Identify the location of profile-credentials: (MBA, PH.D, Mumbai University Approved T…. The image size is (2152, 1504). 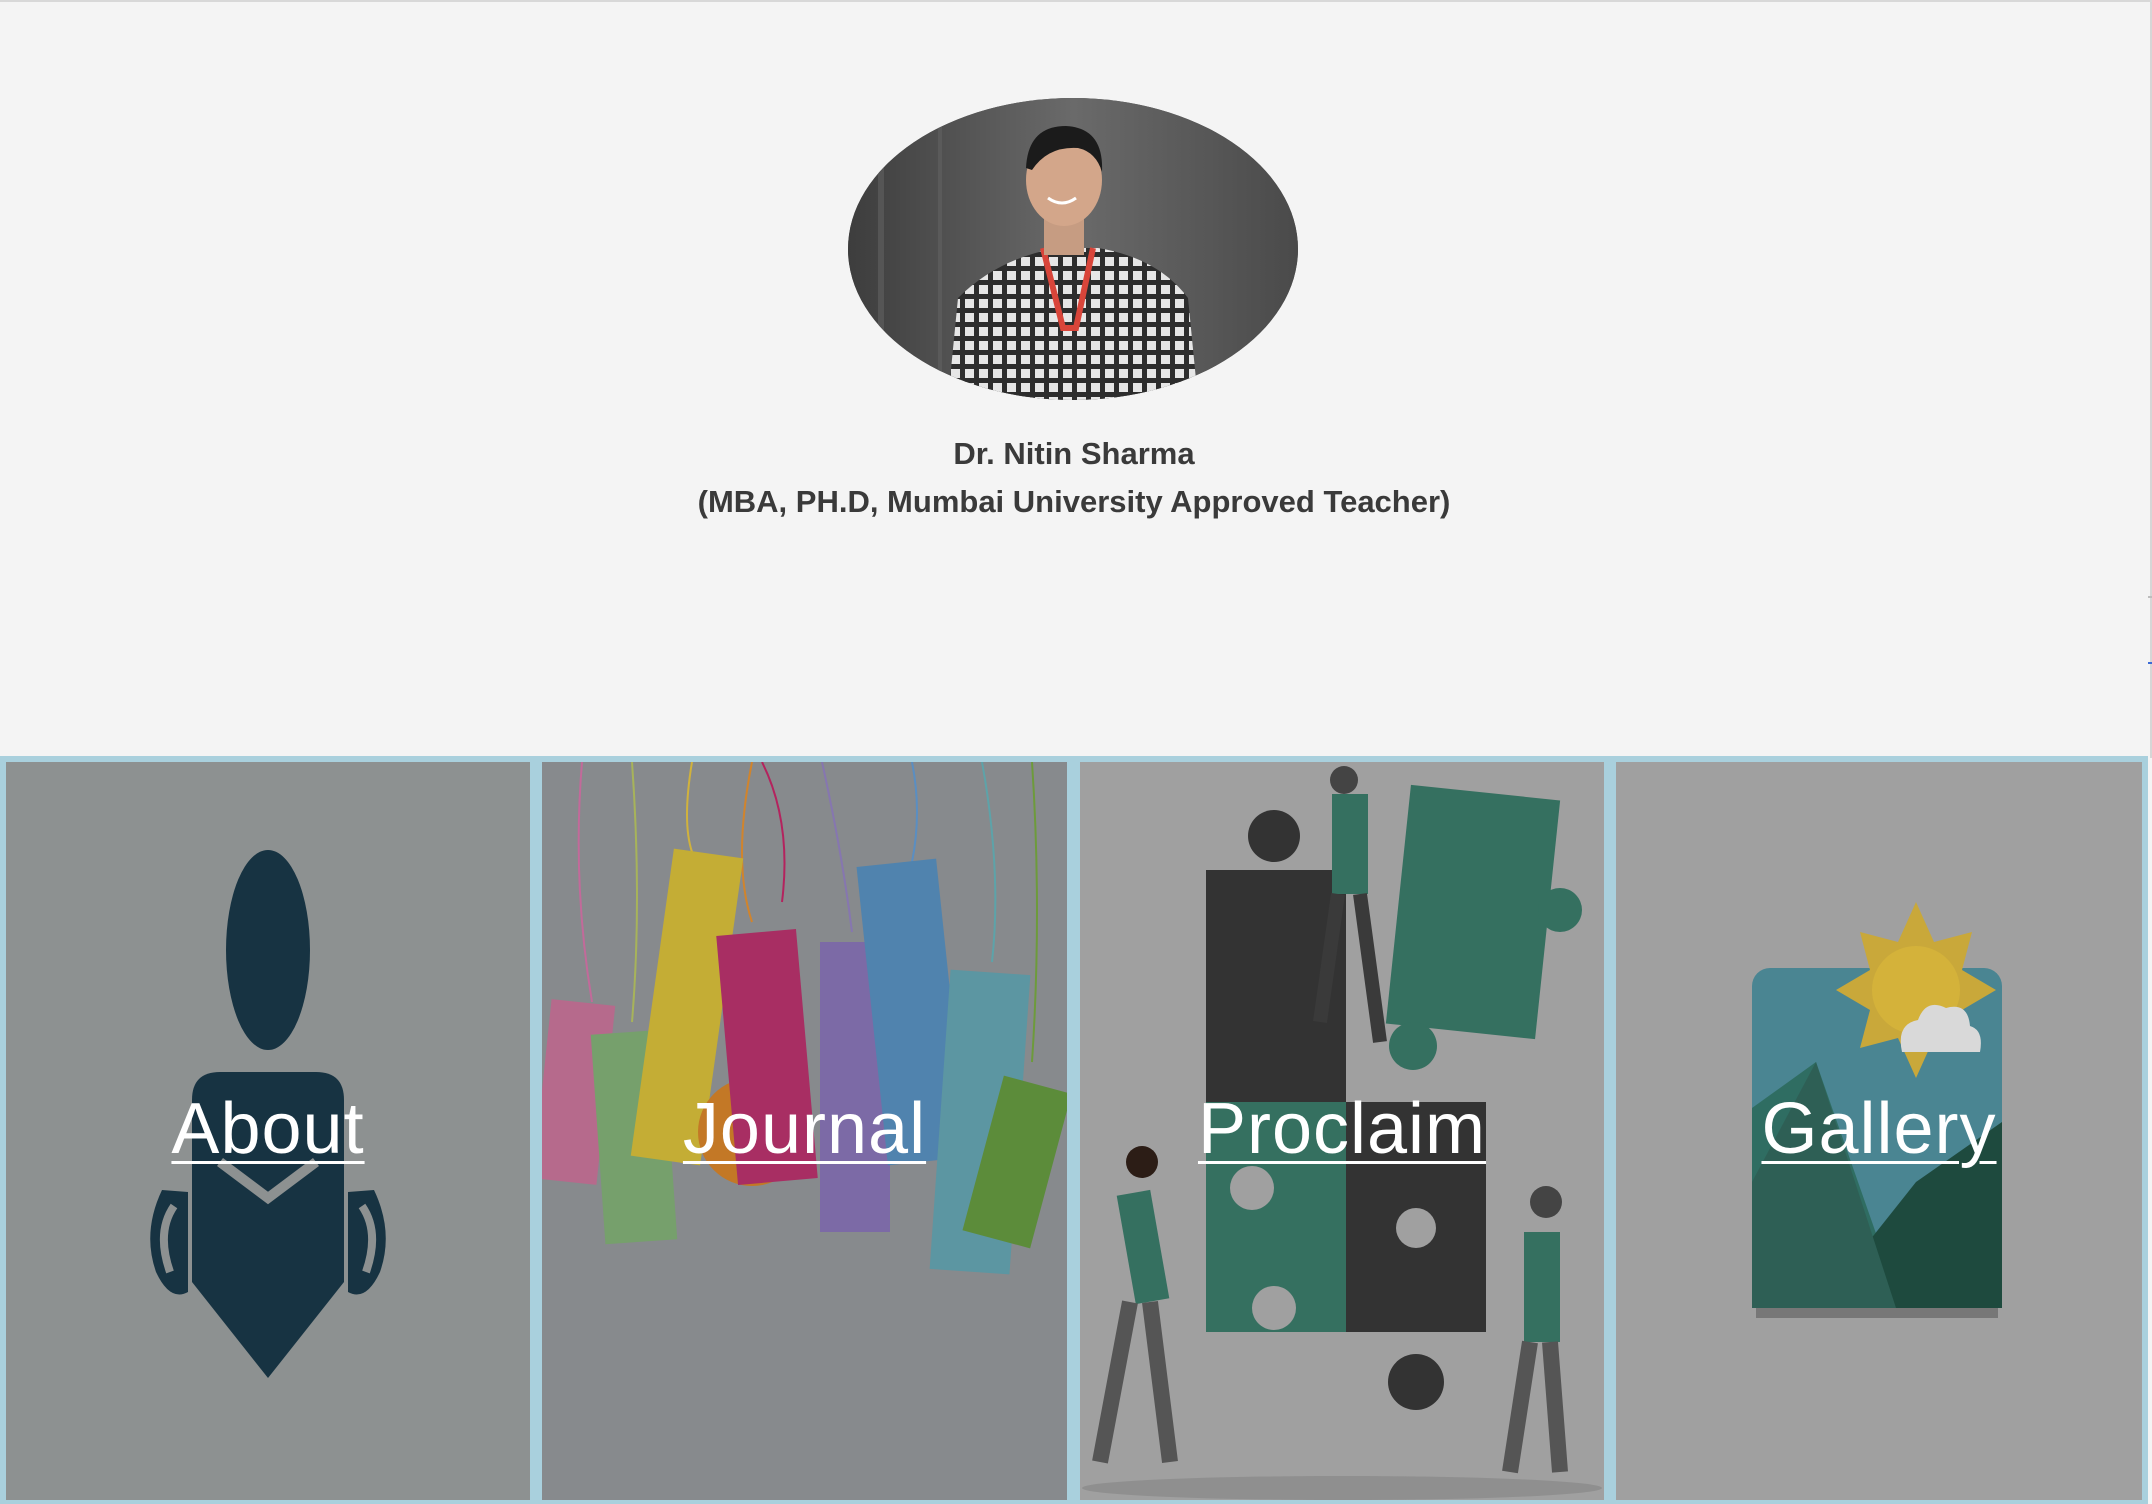
(1074, 501).